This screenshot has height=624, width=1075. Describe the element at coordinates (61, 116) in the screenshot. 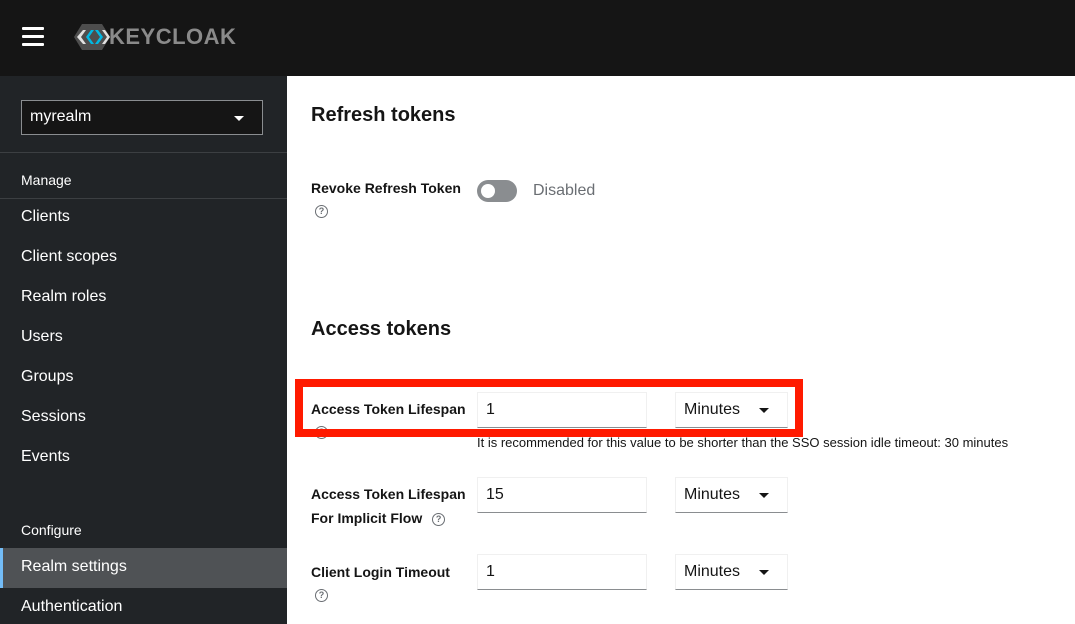

I see `realm-selector-value: myrealm` at that location.